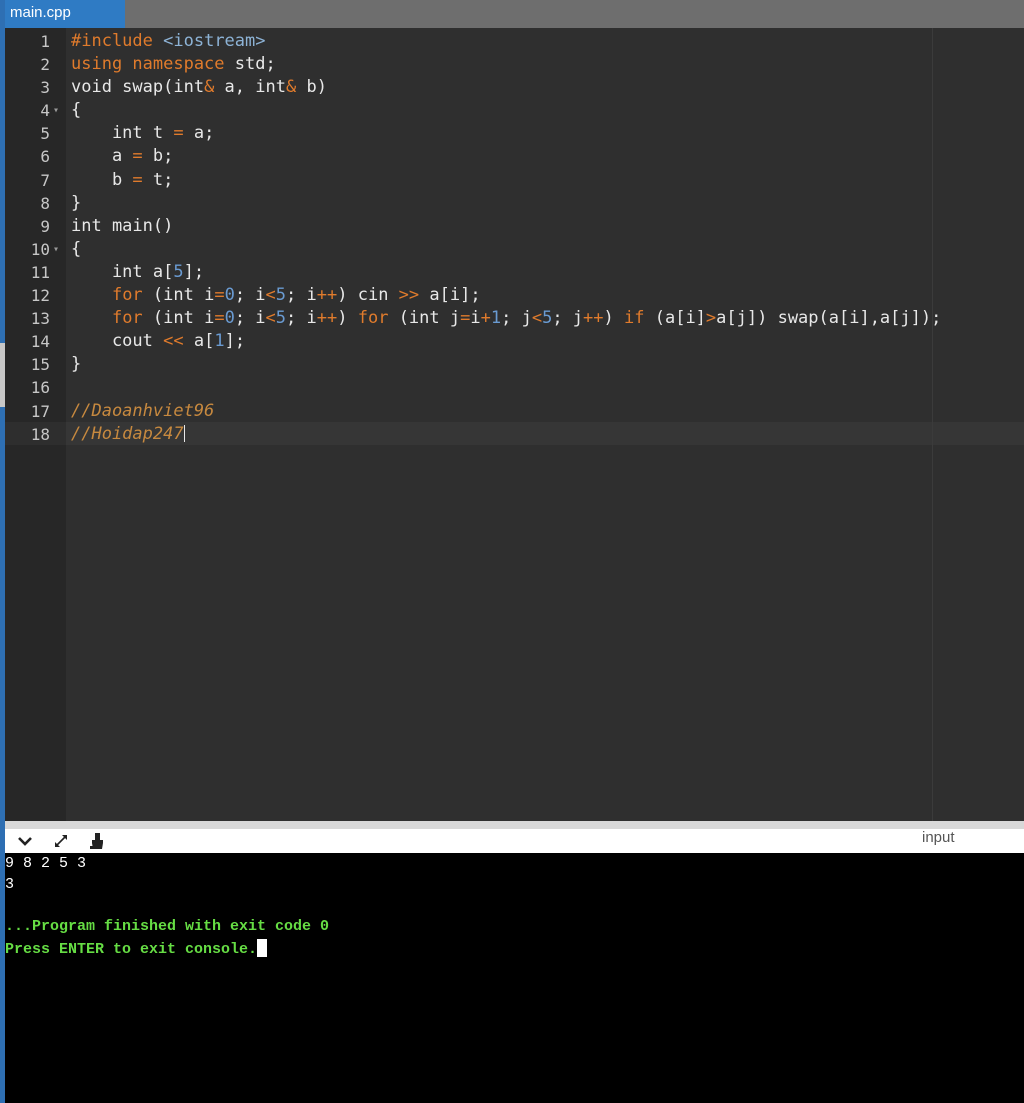 The image size is (1024, 1103). I want to click on code-token: #include, so click(112, 41).